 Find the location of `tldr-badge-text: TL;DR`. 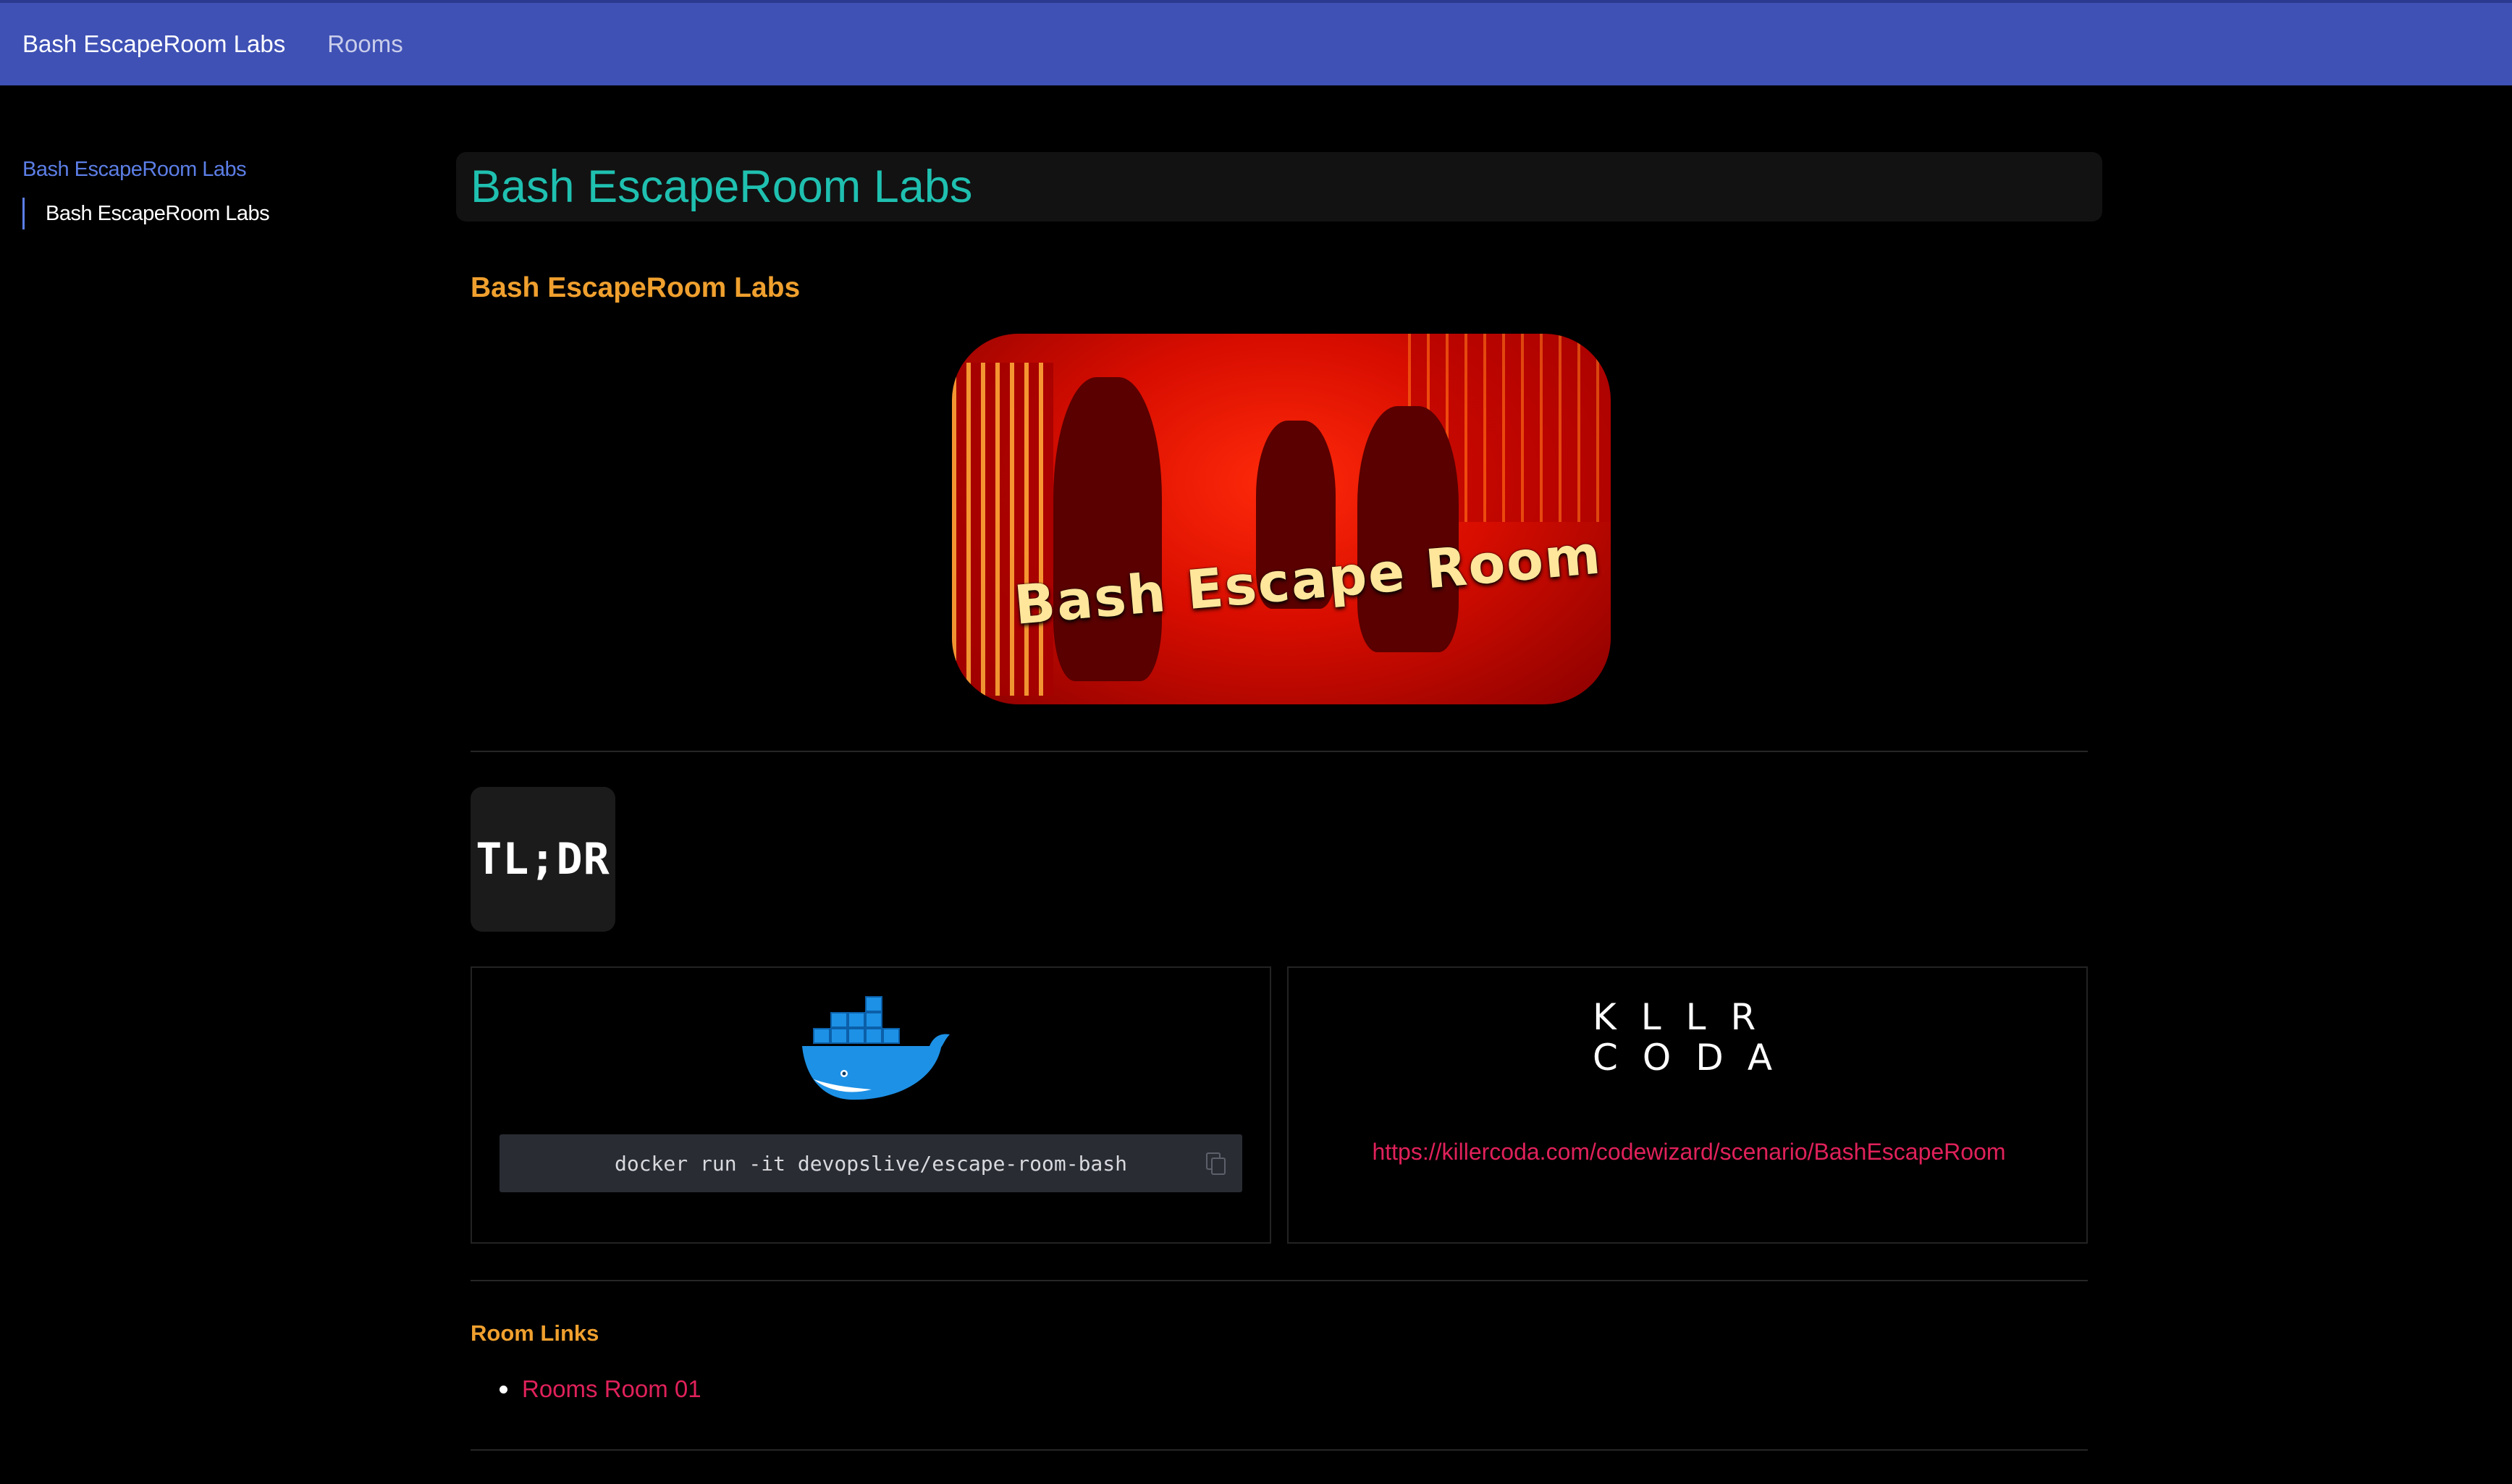

tldr-badge-text: TL;DR is located at coordinates (543, 859).